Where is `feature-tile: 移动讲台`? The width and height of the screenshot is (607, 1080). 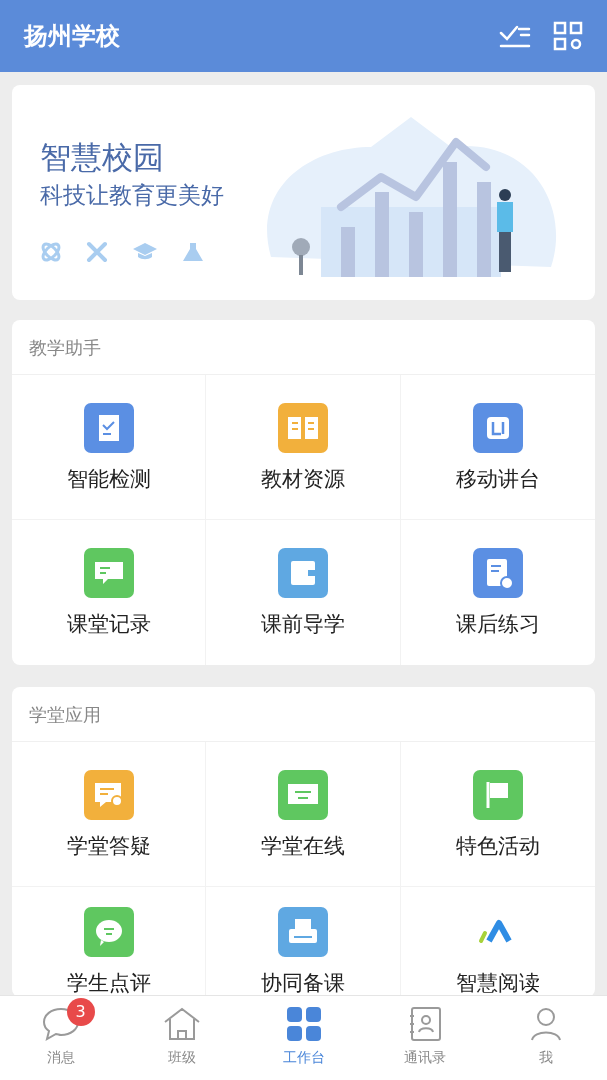
feature-tile: 移动讲台 is located at coordinates (497, 447).